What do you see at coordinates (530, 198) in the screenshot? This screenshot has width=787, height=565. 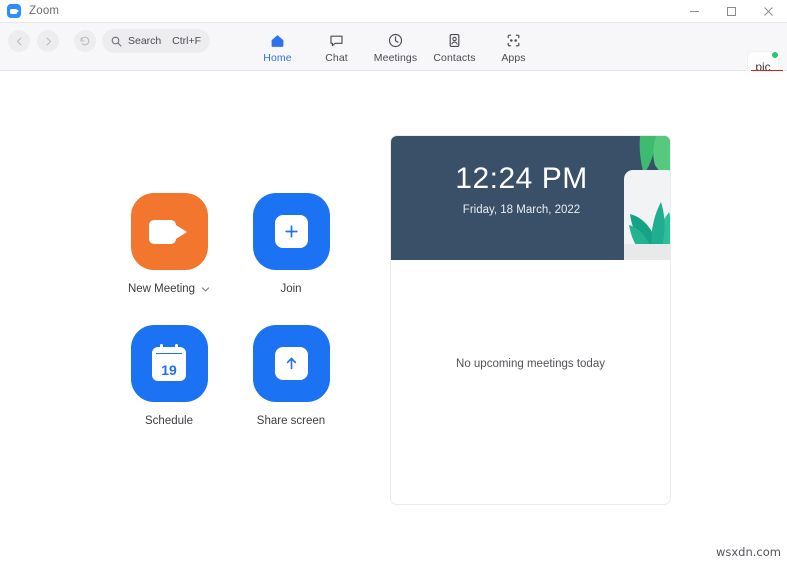 I see `clock-hero: 12:24 PM Friday, 18 March, 2022` at bounding box center [530, 198].